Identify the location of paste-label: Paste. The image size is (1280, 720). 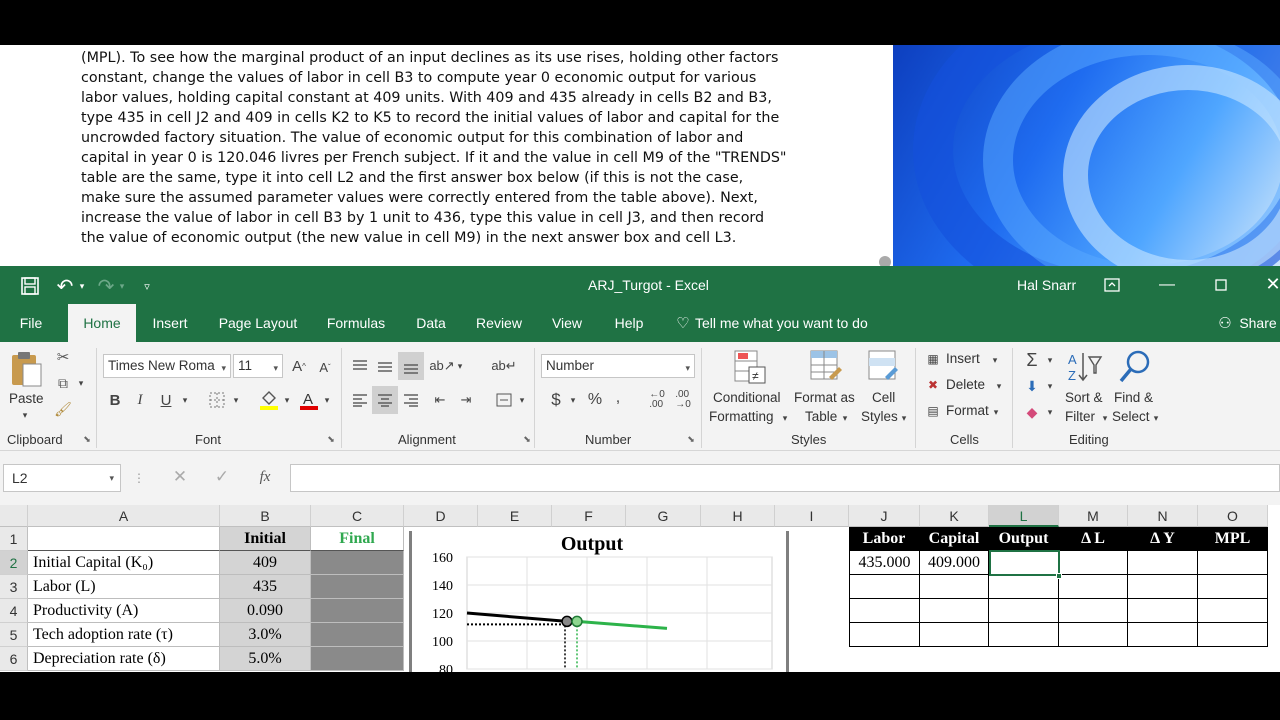
(26, 398).